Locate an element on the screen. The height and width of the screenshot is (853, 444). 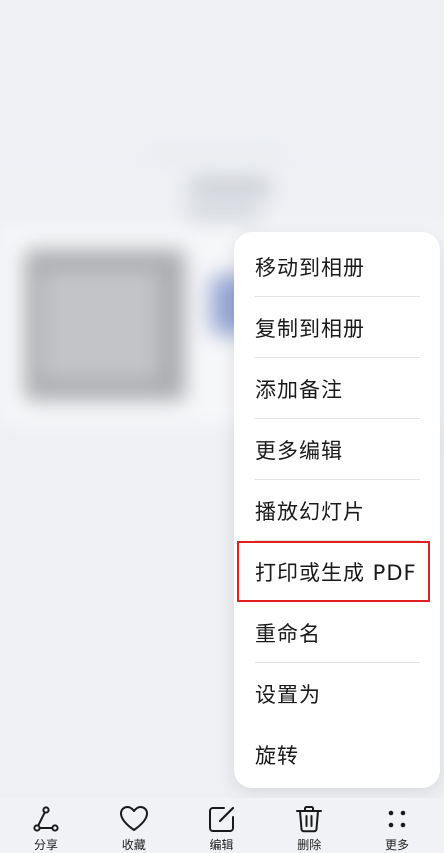
menu-item-add-note: 添加备注 is located at coordinates (337, 388).